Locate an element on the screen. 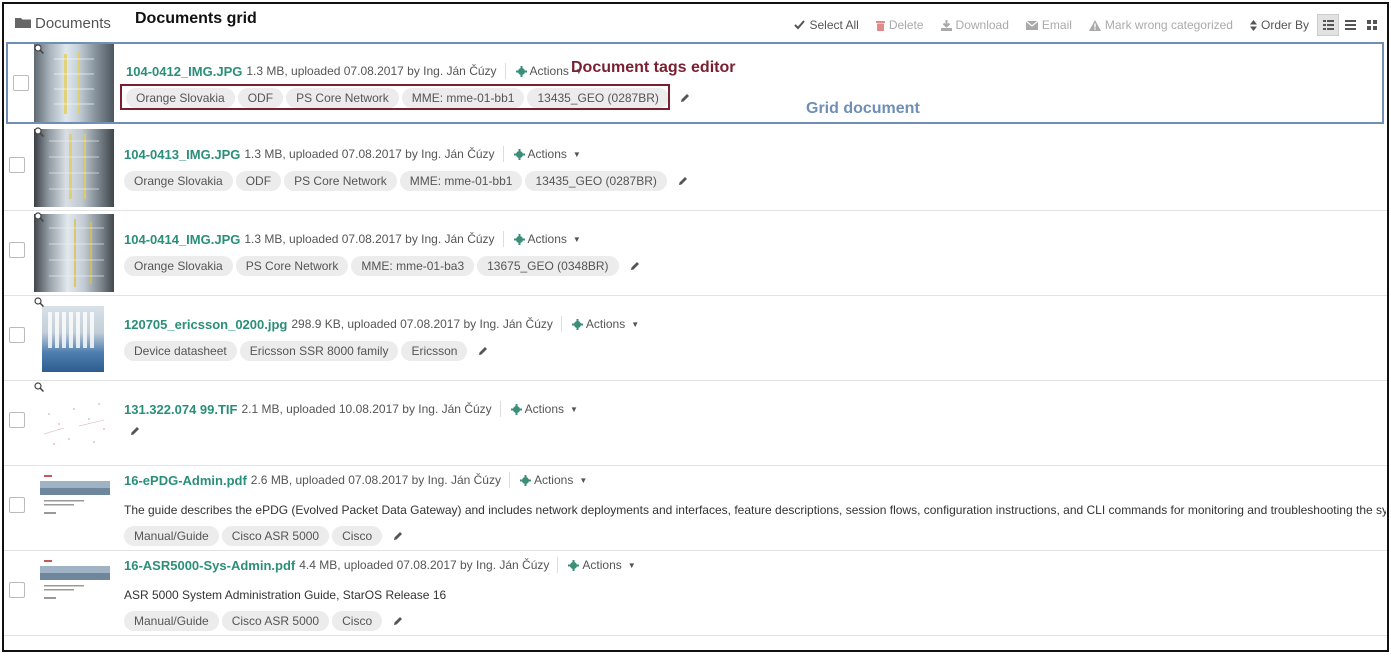 Image resolution: width=1391 pixels, height=656 pixels. email-button: Email is located at coordinates (1048, 25).